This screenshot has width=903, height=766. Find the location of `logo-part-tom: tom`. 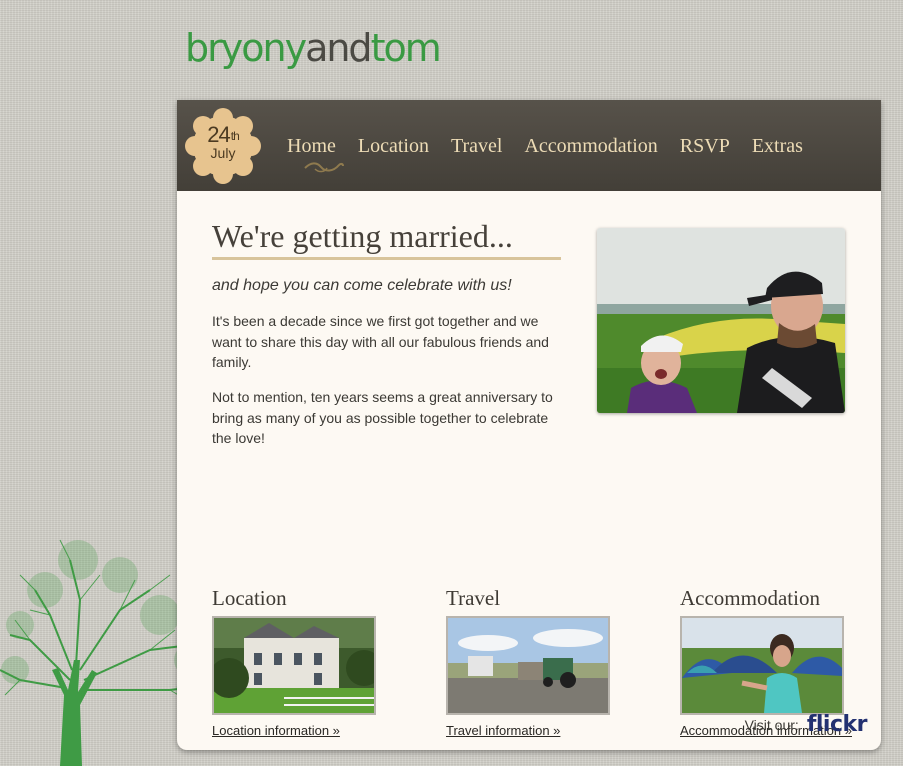

logo-part-tom: tom is located at coordinates (406, 48).